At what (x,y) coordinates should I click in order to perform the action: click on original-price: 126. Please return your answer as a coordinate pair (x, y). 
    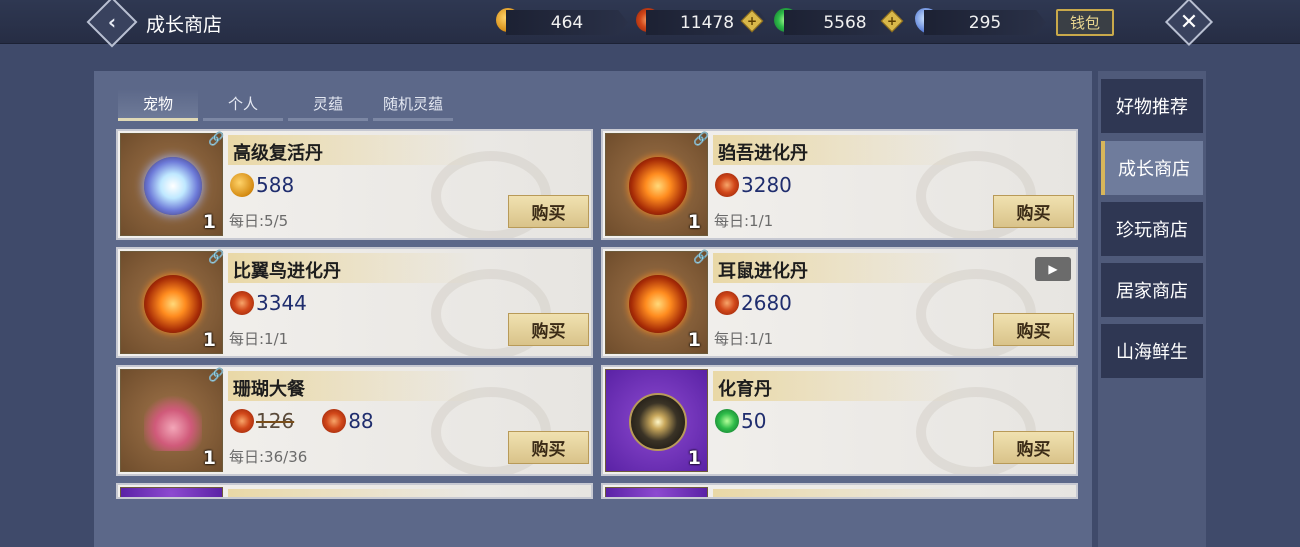
    Looking at the image, I should click on (275, 421).